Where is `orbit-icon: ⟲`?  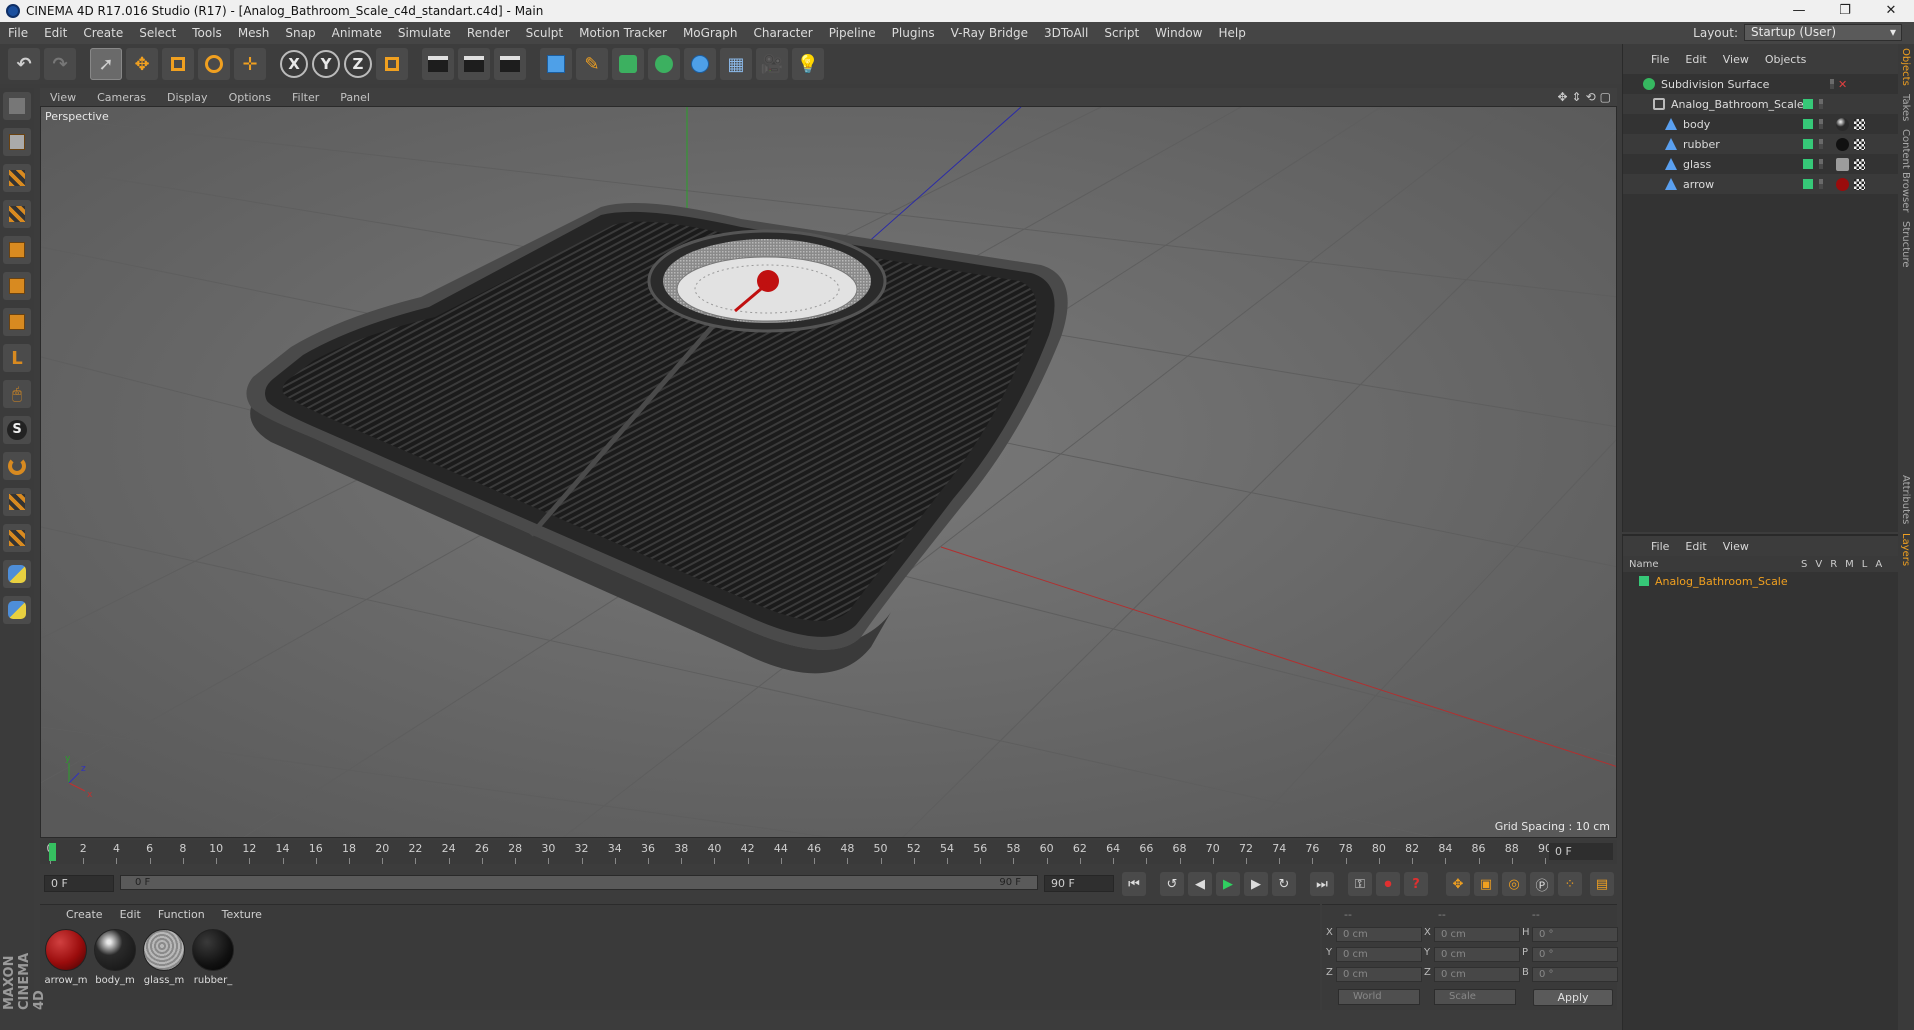 orbit-icon: ⟲ is located at coordinates (1591, 97).